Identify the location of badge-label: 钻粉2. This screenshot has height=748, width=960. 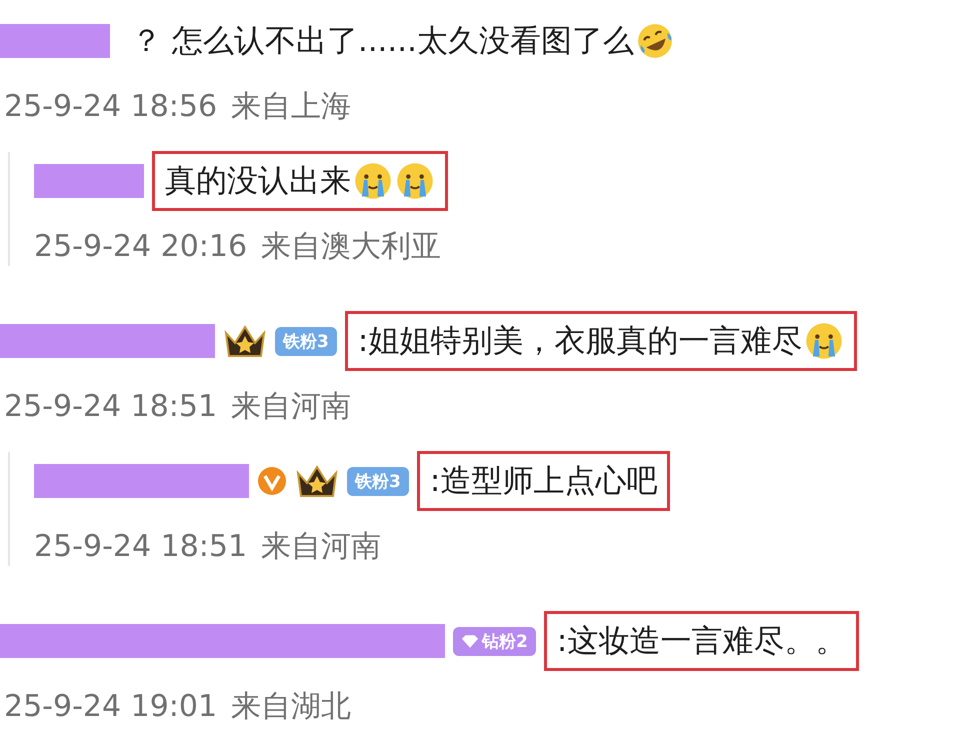
(505, 641).